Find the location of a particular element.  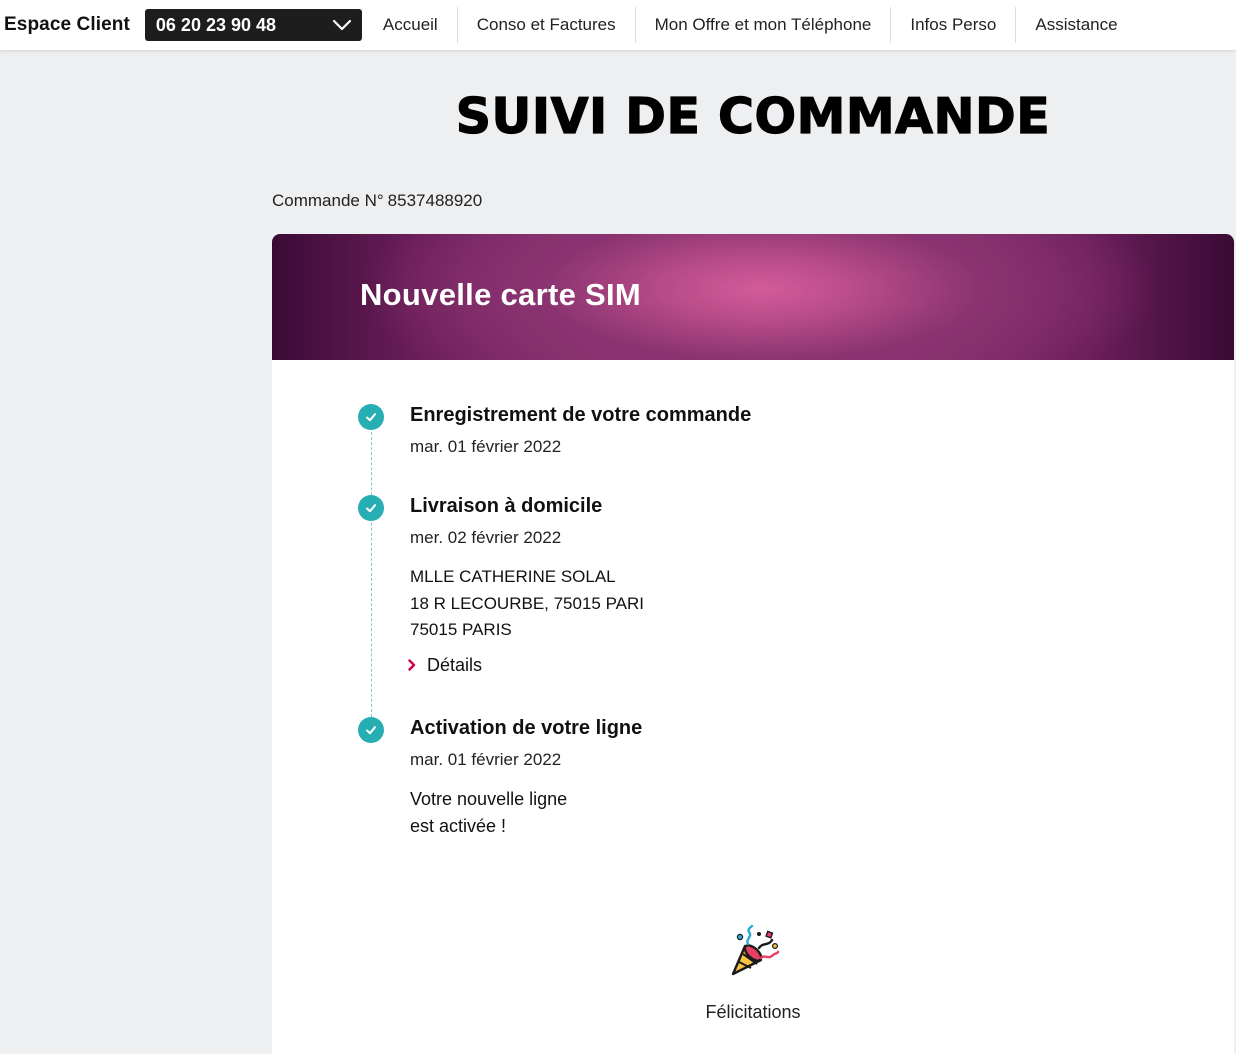

card-title: Nouvelle carte SIM is located at coordinates (501, 294).